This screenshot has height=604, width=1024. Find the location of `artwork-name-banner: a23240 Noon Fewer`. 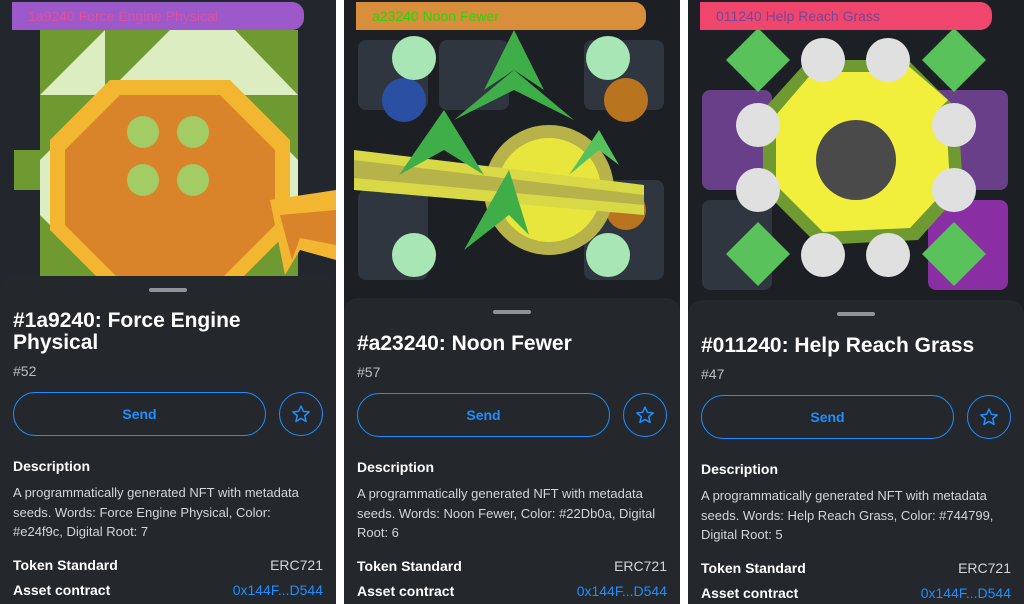

artwork-name-banner: a23240 Noon Fewer is located at coordinates (501, 16).